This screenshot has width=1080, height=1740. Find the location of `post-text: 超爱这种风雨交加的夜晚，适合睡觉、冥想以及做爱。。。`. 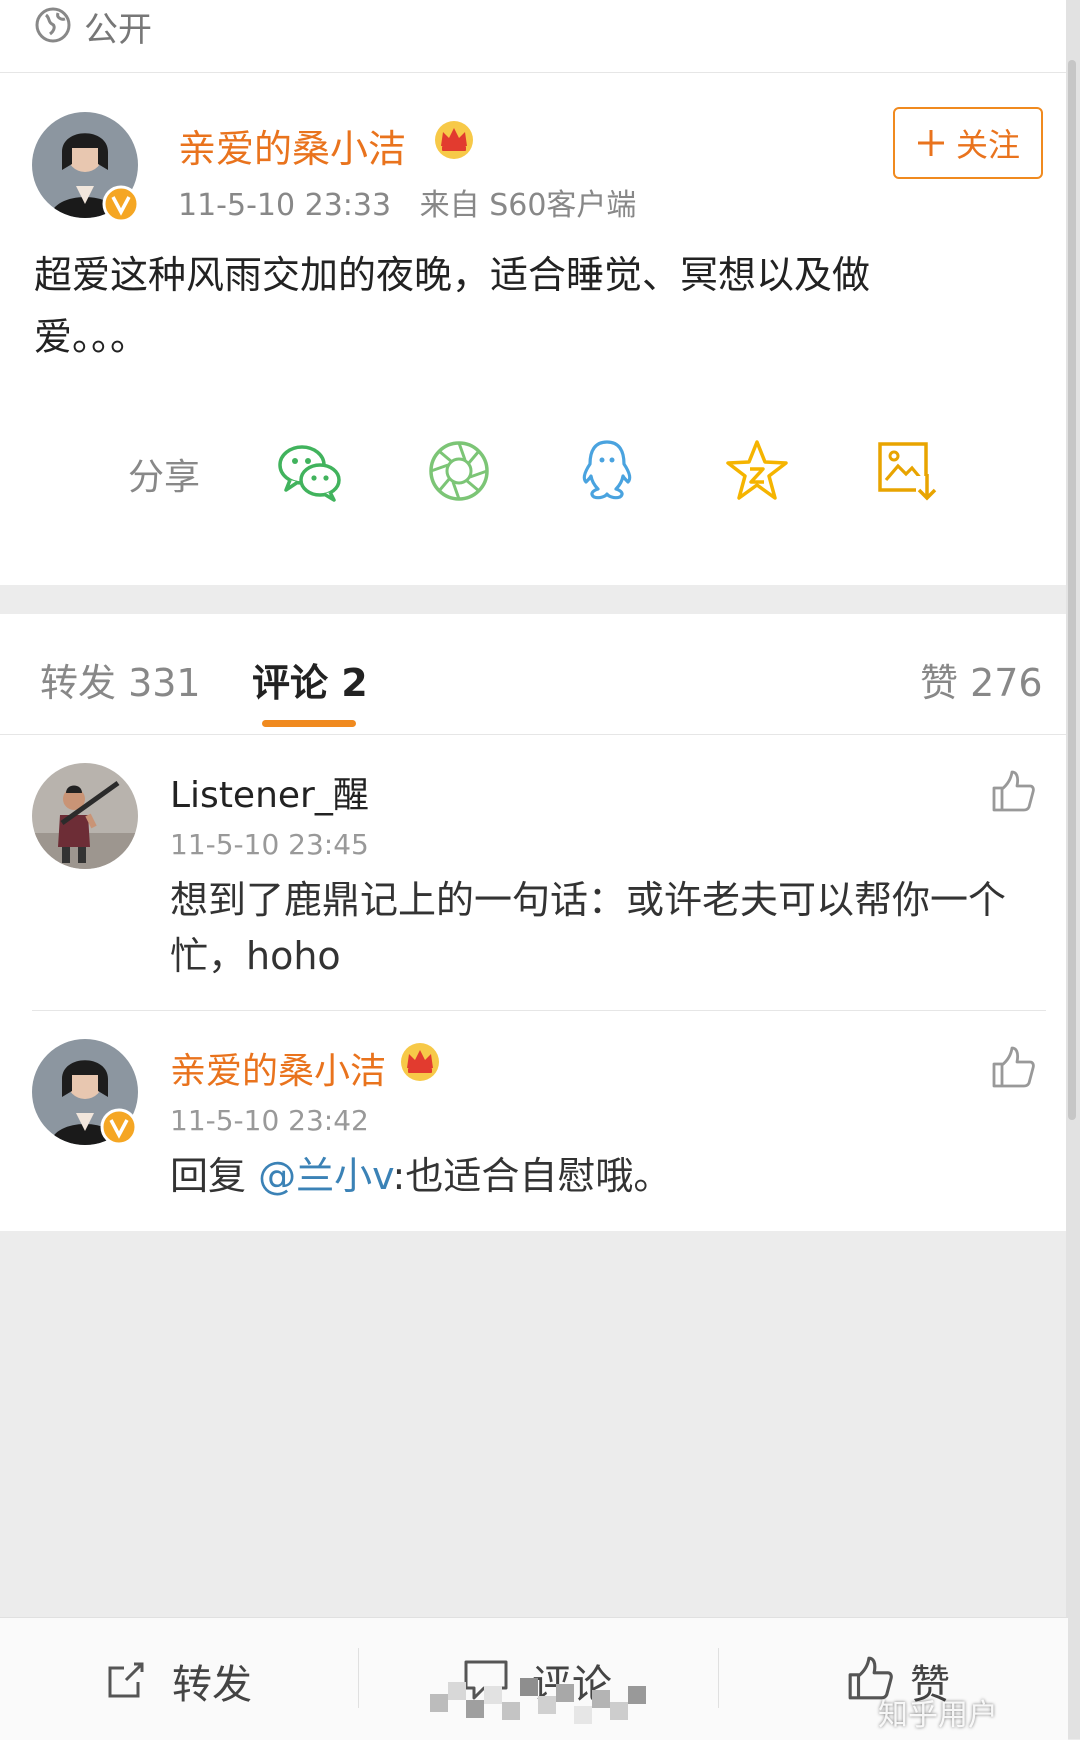

post-text: 超爱这种风雨交加的夜晚，适合睡觉、冥想以及做爱。。。 is located at coordinates (452, 306).